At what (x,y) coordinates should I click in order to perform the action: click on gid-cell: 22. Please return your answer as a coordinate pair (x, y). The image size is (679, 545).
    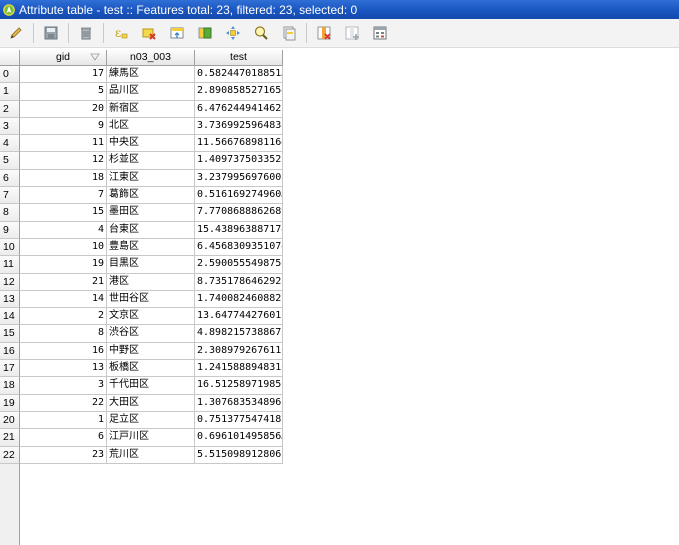
    Looking at the image, I should click on (63, 403).